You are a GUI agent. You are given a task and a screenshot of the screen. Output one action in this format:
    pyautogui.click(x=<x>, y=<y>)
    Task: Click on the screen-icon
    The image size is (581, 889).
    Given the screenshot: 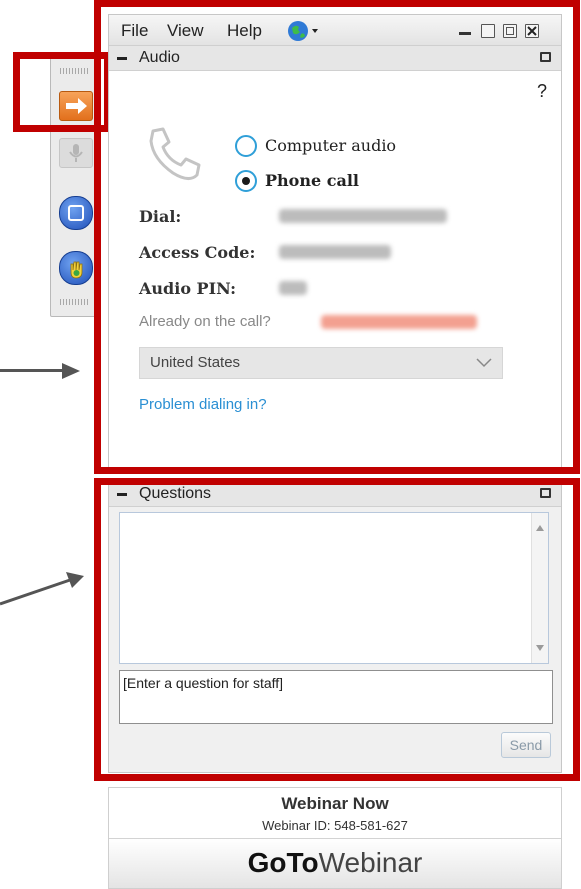 What is the action you would take?
    pyautogui.click(x=76, y=213)
    